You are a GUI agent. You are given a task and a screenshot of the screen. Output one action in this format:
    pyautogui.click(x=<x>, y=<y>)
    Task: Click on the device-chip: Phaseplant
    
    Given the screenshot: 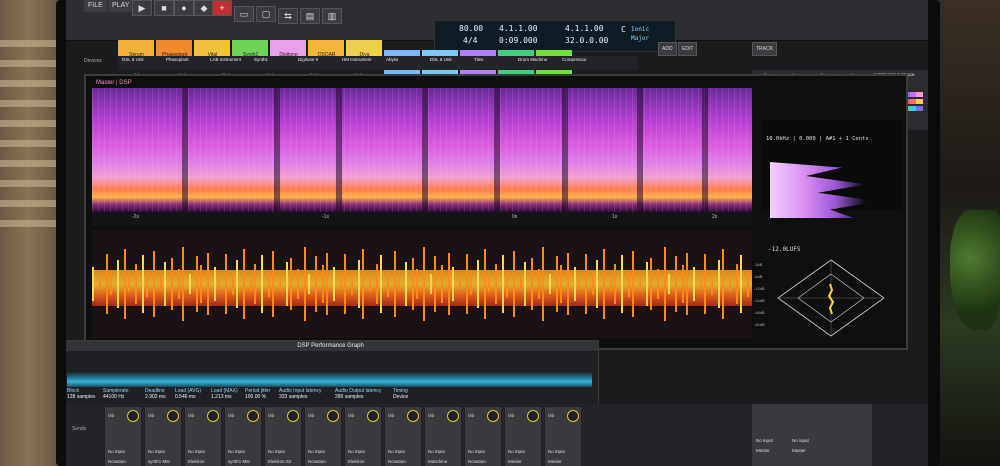 What is the action you would take?
    pyautogui.click(x=177, y=63)
    